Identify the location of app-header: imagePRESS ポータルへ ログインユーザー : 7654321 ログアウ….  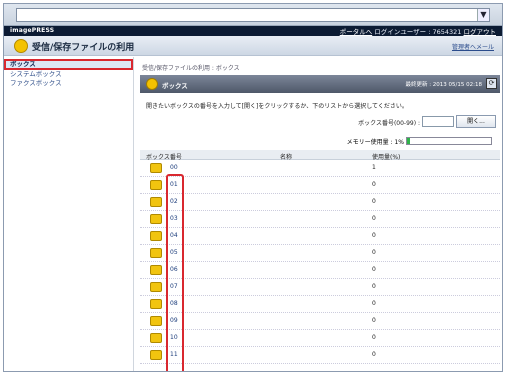
(253, 31).